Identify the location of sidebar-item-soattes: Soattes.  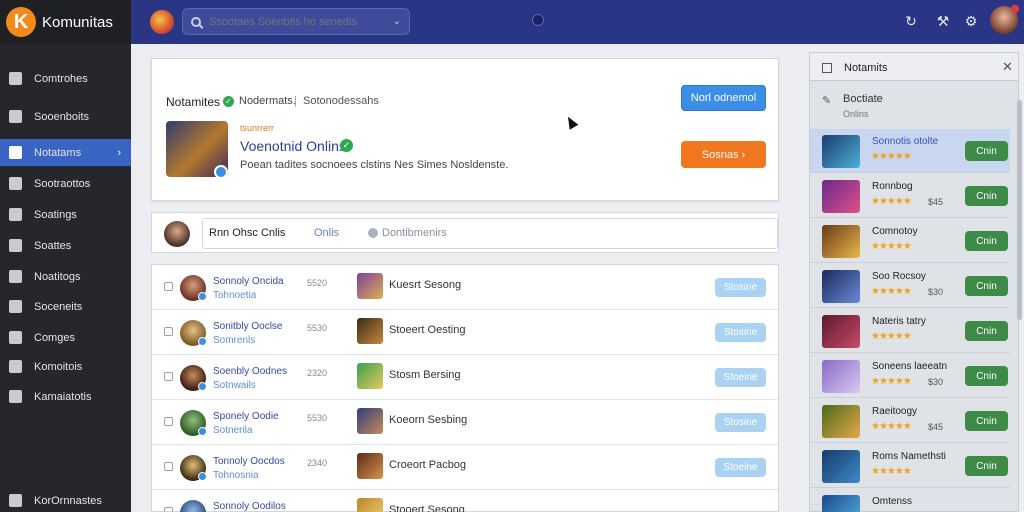
(65, 245).